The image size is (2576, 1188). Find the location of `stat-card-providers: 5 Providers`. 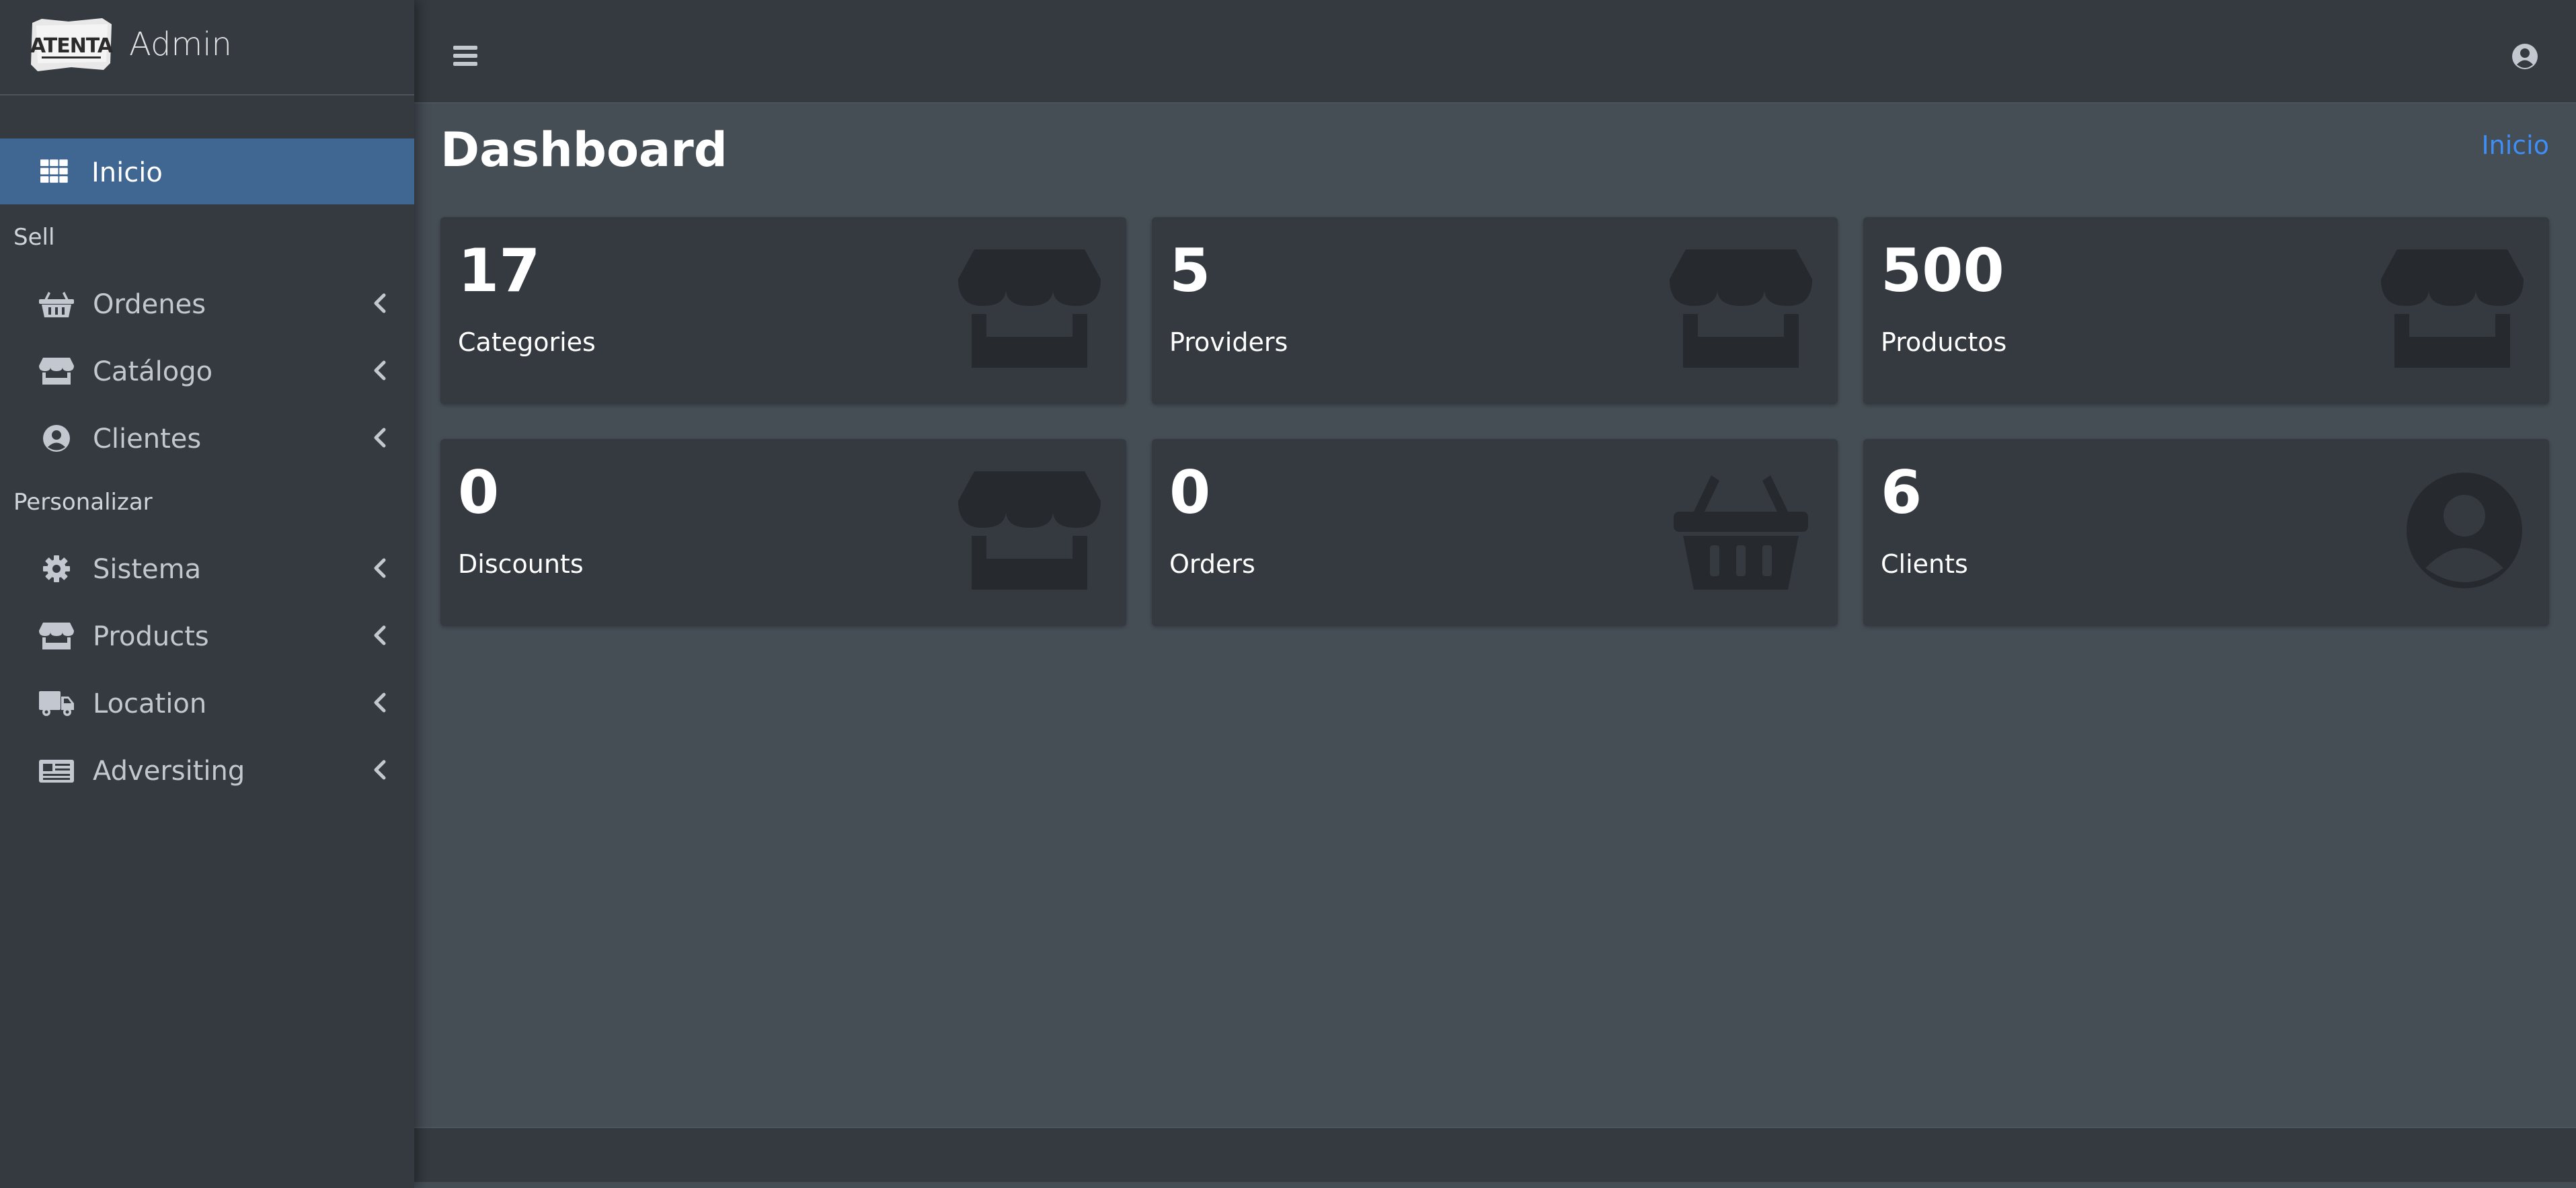

stat-card-providers: 5 Providers is located at coordinates (1495, 311).